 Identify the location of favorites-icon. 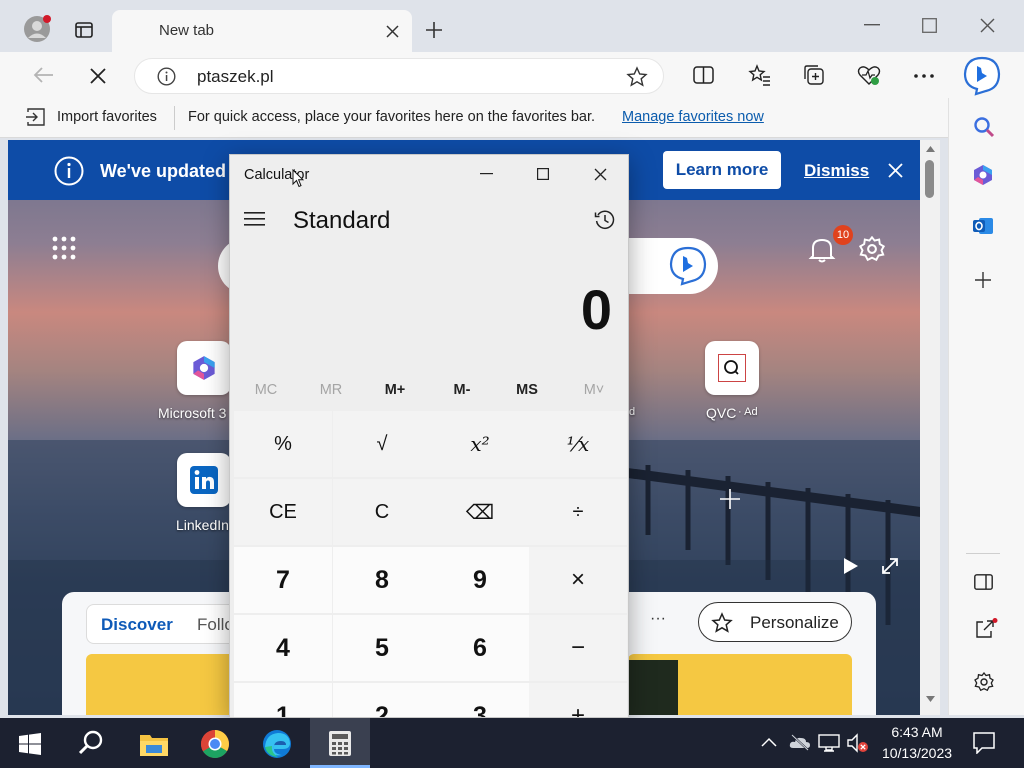
(760, 75).